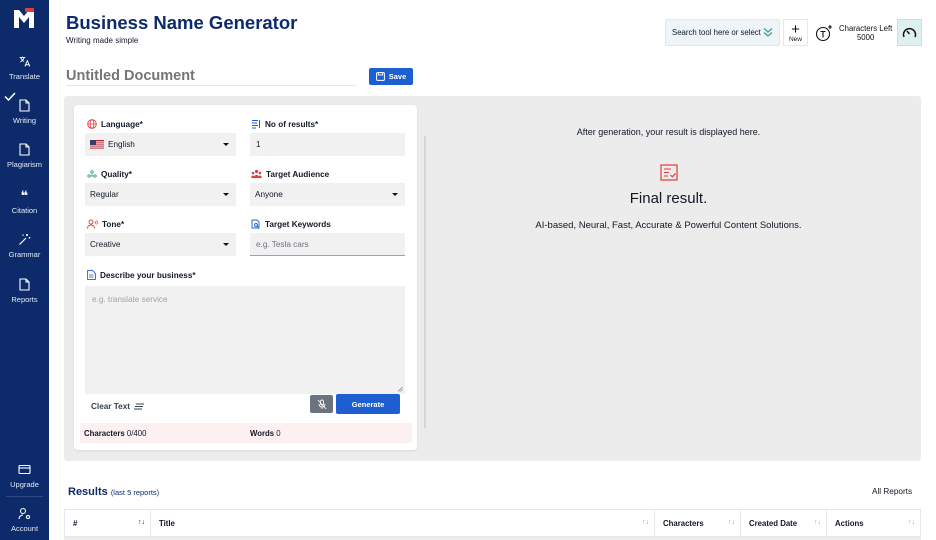  Describe the element at coordinates (24, 210) in the screenshot. I see `sidebar-item-label: Citation` at that location.